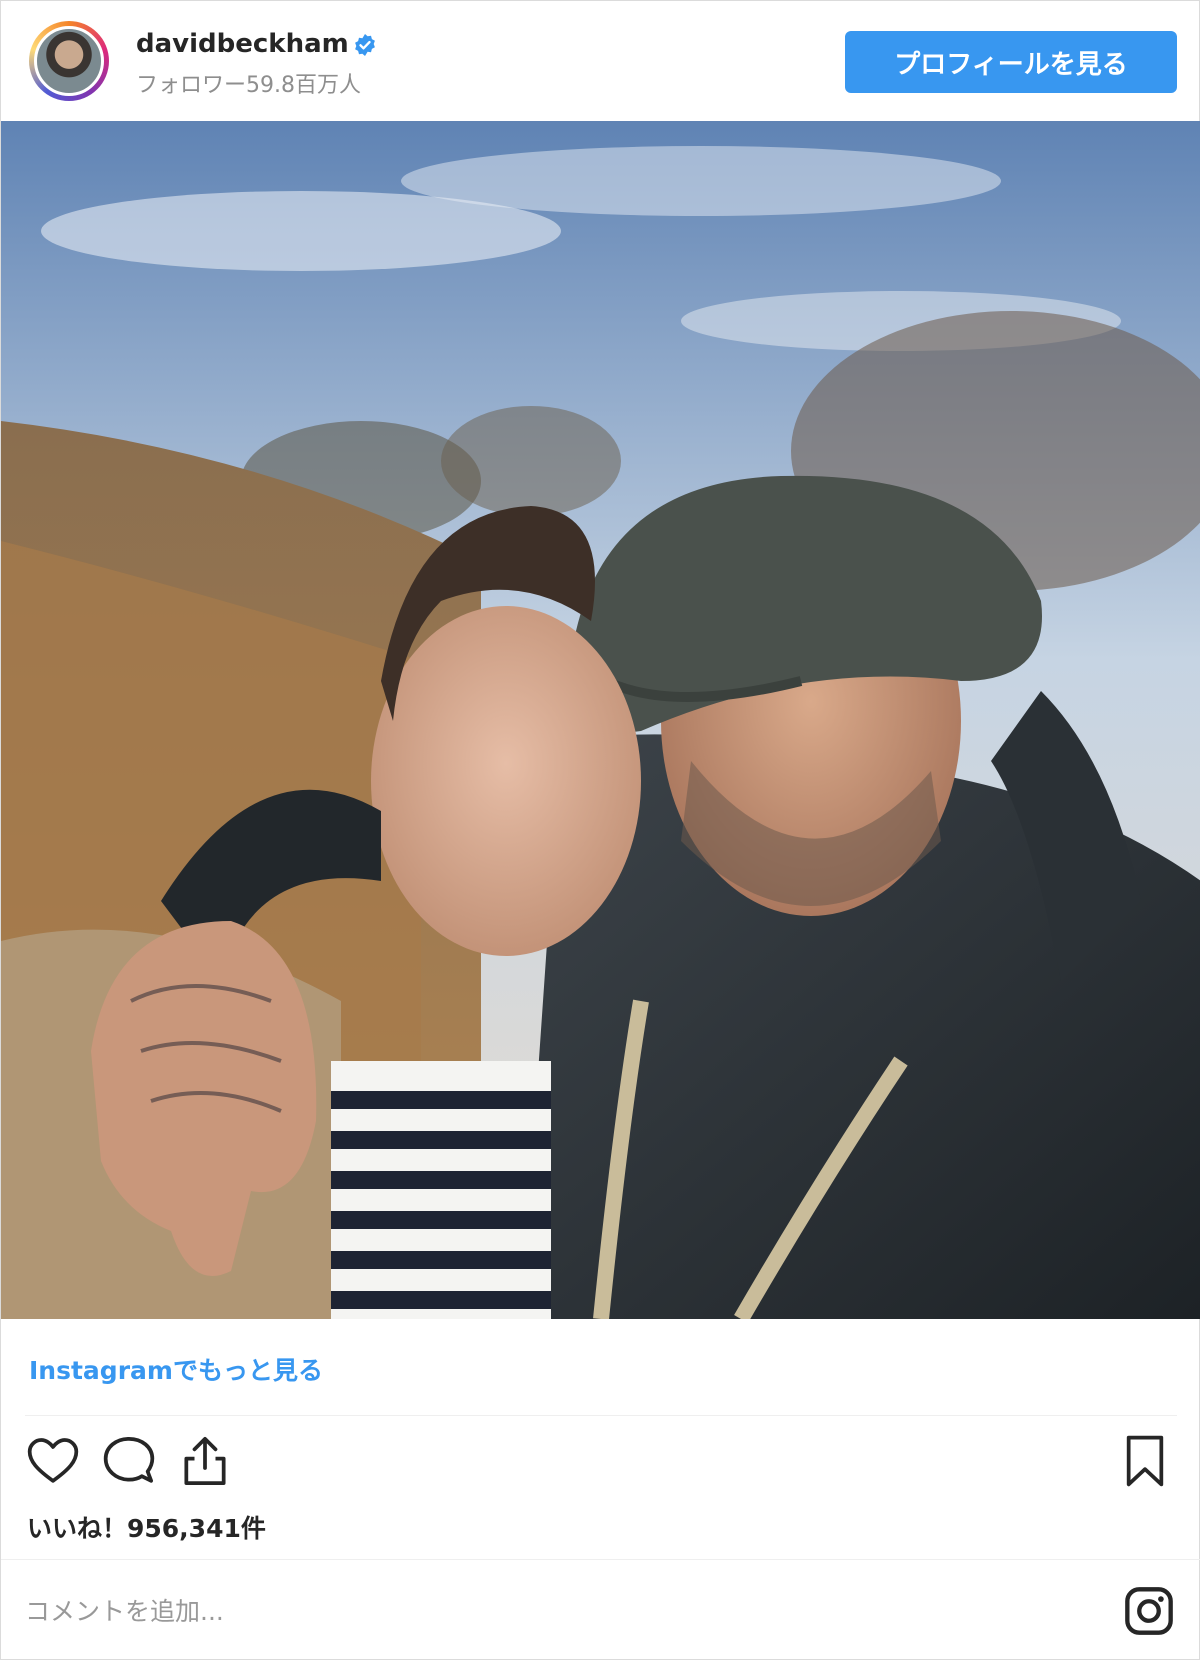 The image size is (1200, 1660). Describe the element at coordinates (205, 1461) in the screenshot. I see `share-icon` at that location.